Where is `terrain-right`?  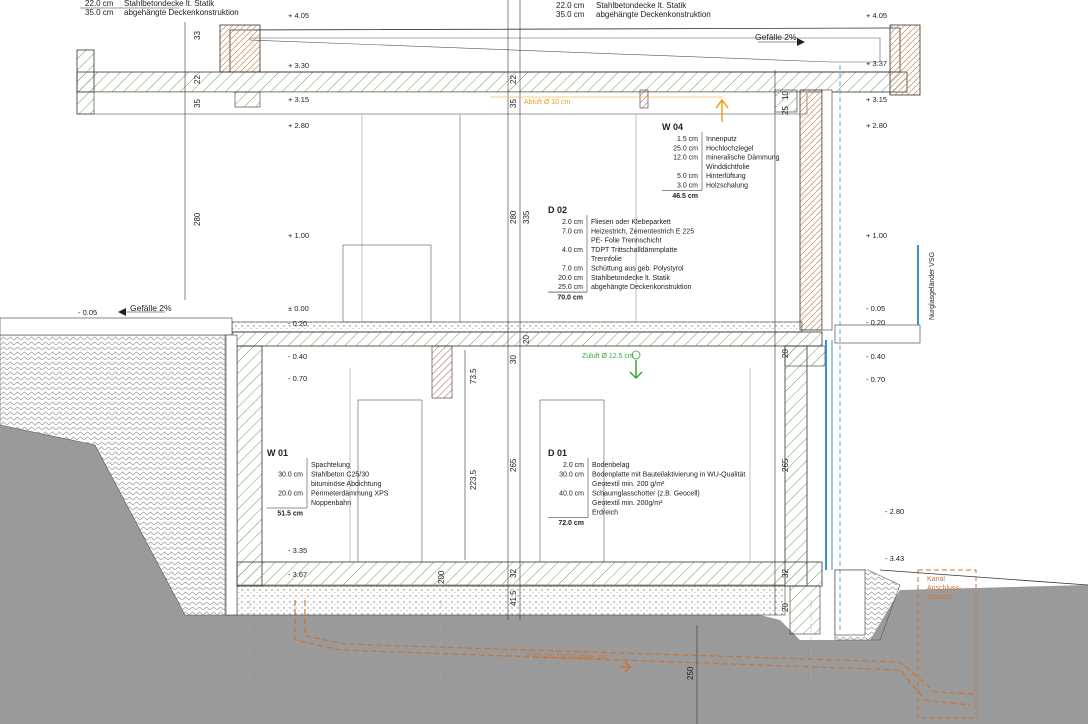 terrain-right is located at coordinates (983, 577).